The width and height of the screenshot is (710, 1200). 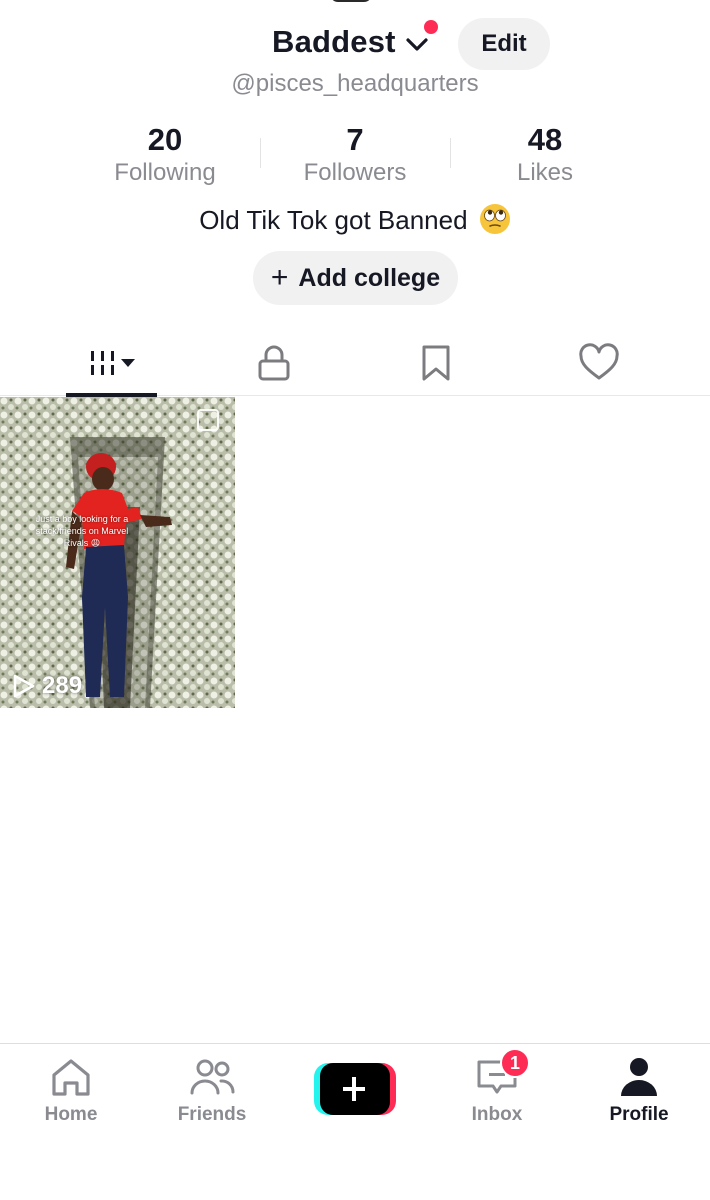 I want to click on create-button, so click(x=355, y=1089).